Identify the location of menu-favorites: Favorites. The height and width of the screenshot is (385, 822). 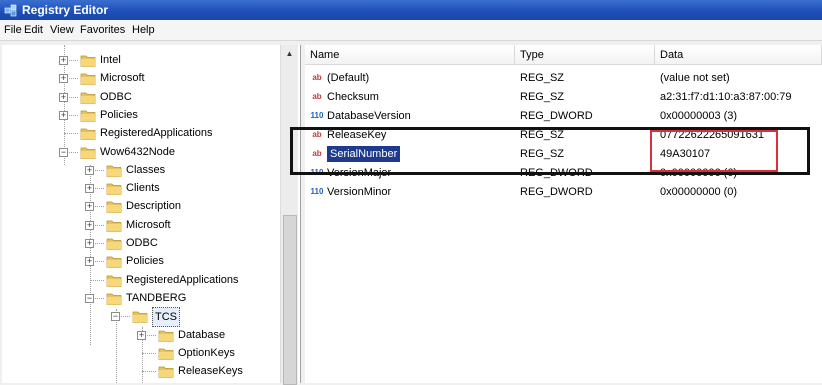
(102, 30).